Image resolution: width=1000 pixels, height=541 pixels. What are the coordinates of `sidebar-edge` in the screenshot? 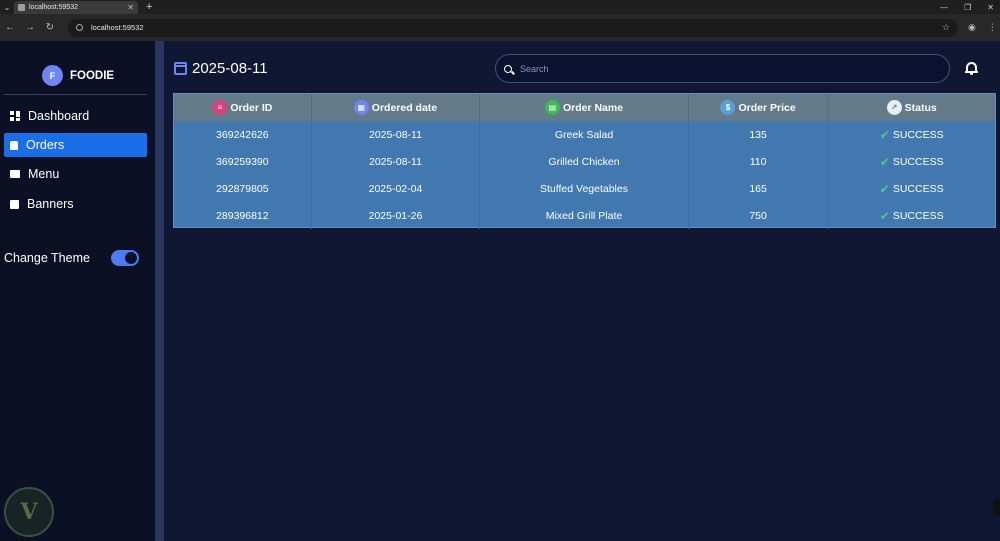 It's located at (159, 291).